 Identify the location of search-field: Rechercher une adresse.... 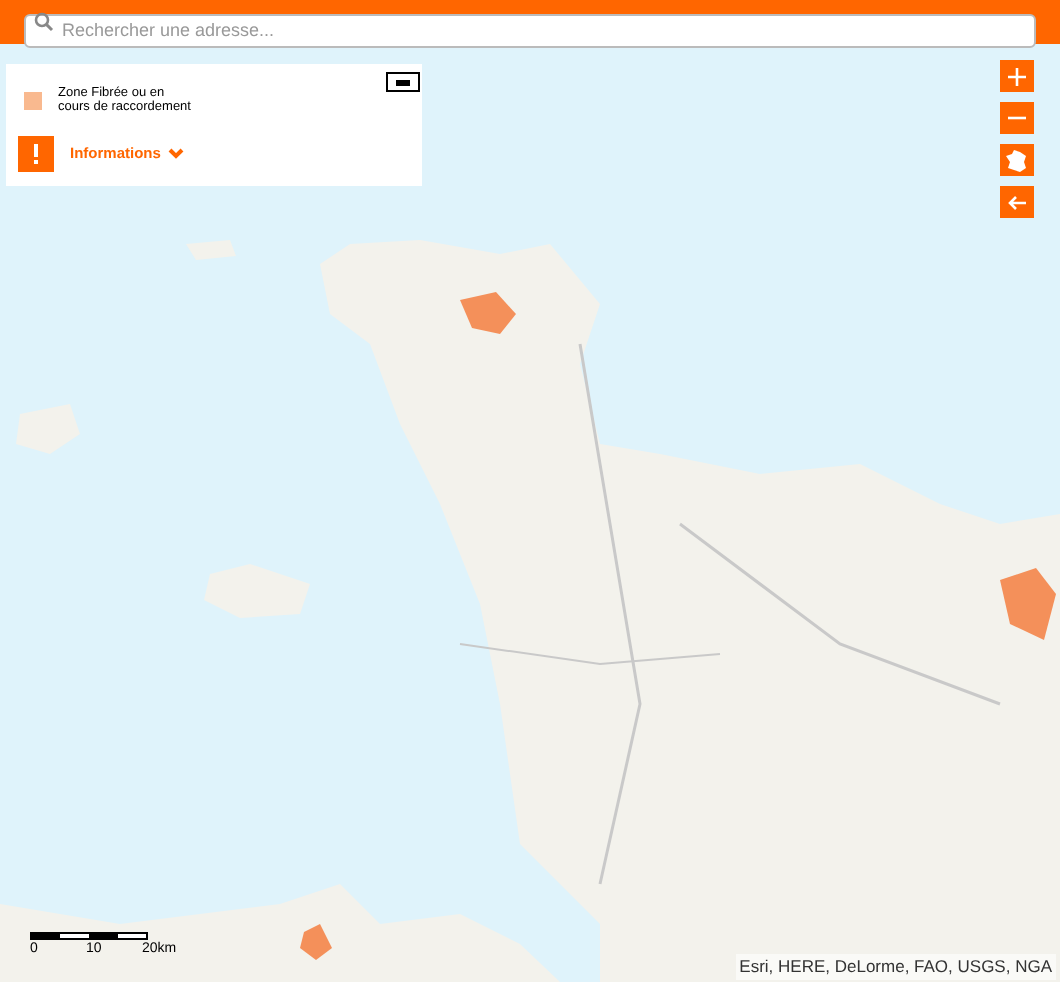
(530, 30).